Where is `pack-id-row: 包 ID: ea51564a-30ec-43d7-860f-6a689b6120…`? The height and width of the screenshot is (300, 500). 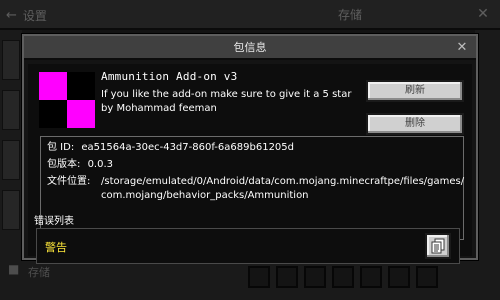 pack-id-row: 包 ID: ea51564a-30ec-43d7-860f-6a689b6120… is located at coordinates (170, 148).